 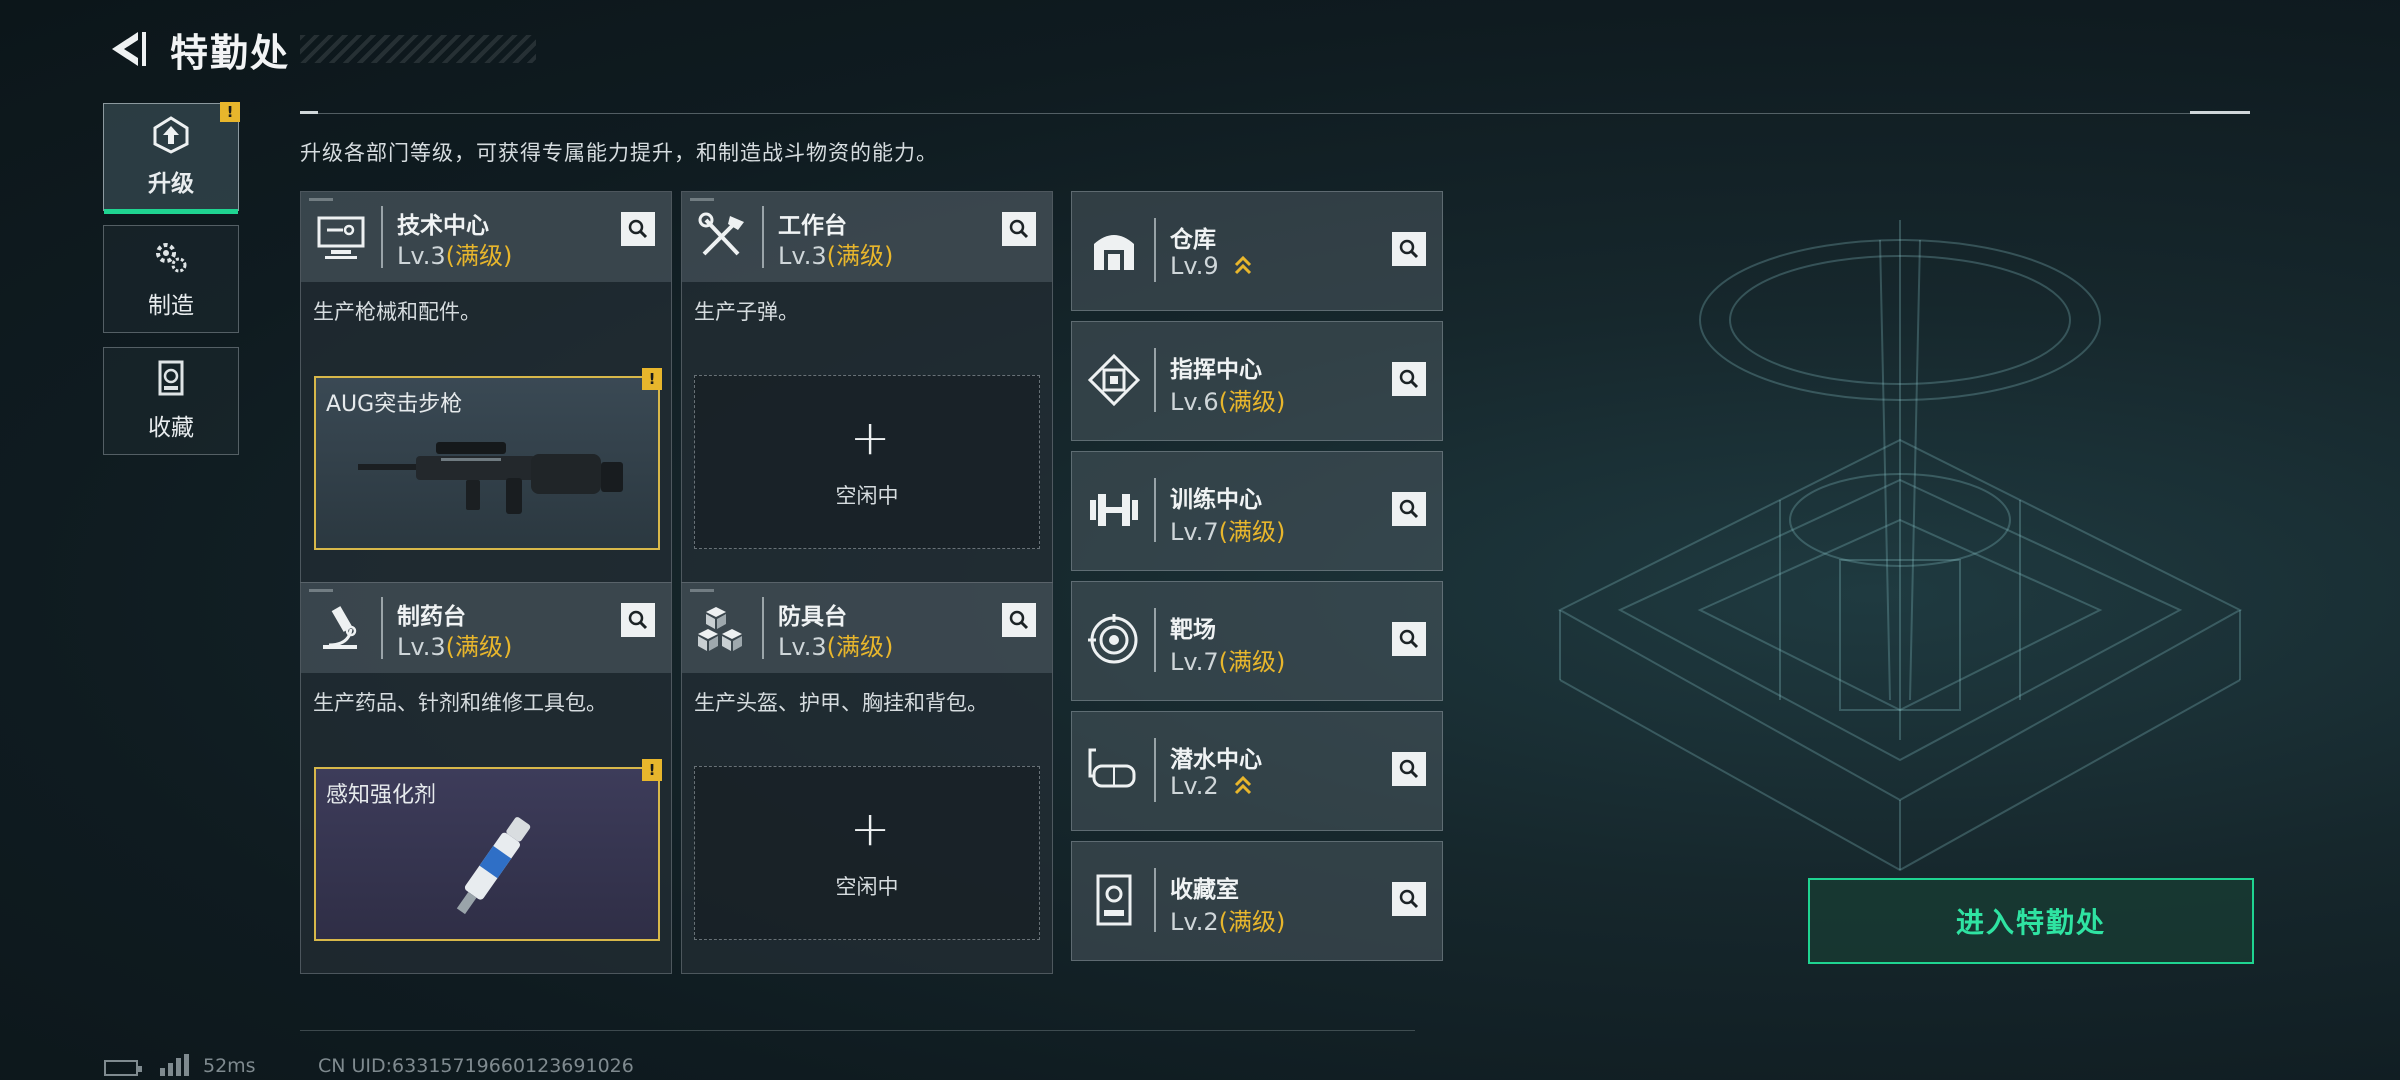 I want to click on dept-name: 工作台, so click(x=812, y=226).